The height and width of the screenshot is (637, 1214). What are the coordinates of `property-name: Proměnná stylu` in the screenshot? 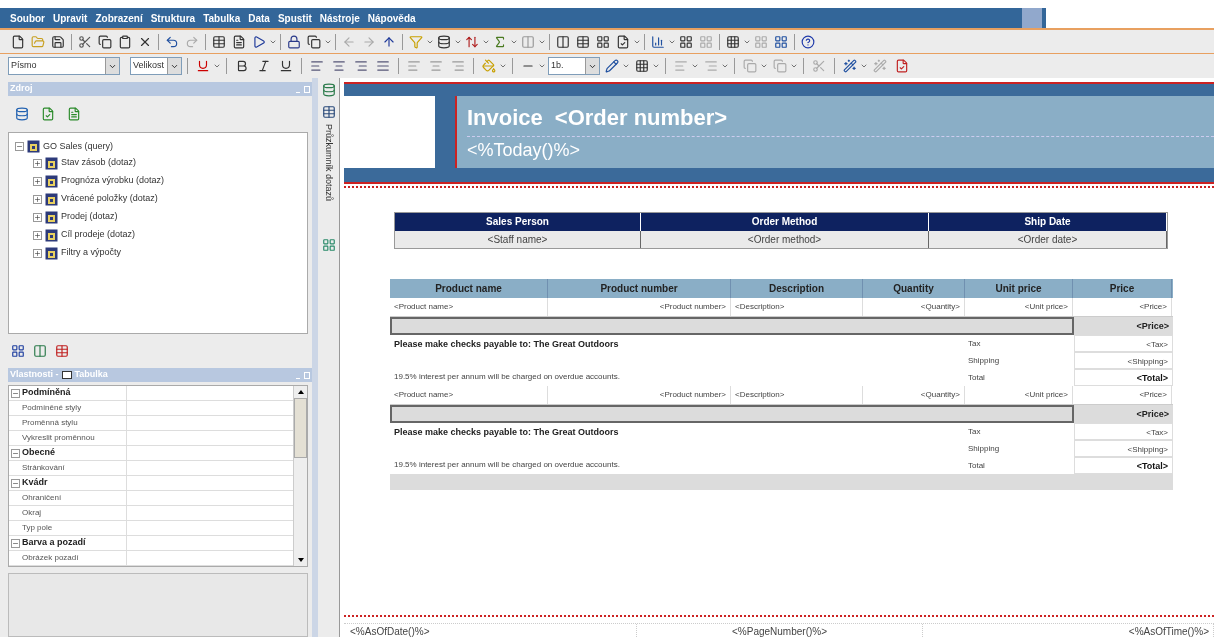 It's located at (50, 423).